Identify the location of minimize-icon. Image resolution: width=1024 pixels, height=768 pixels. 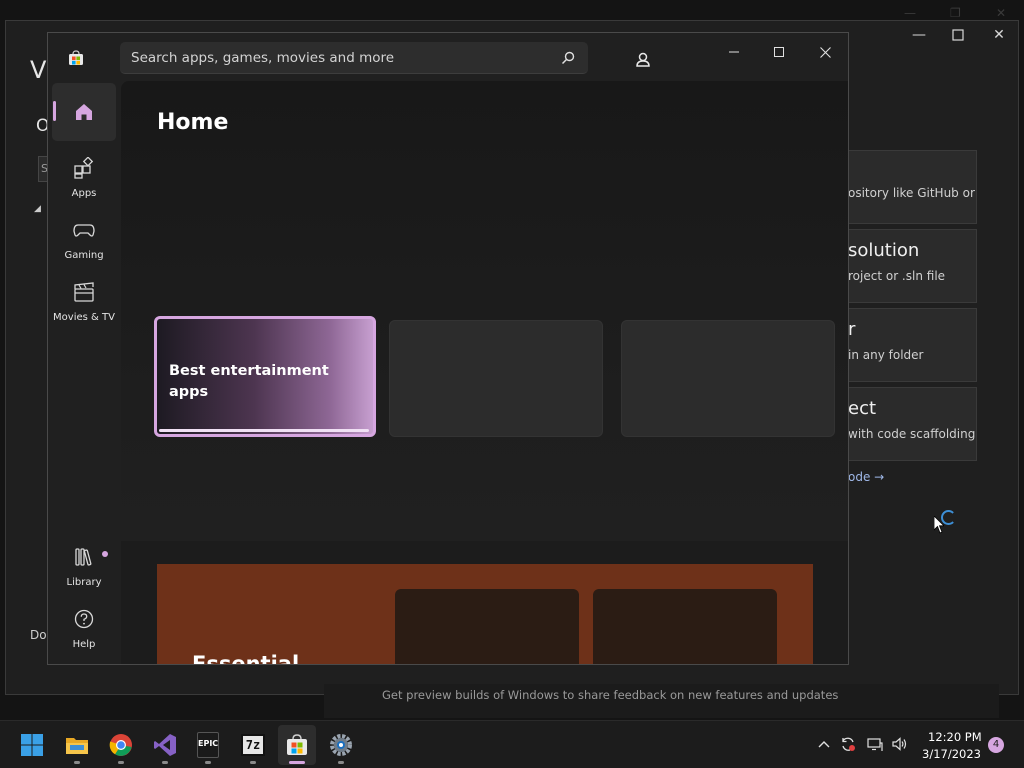
(734, 52).